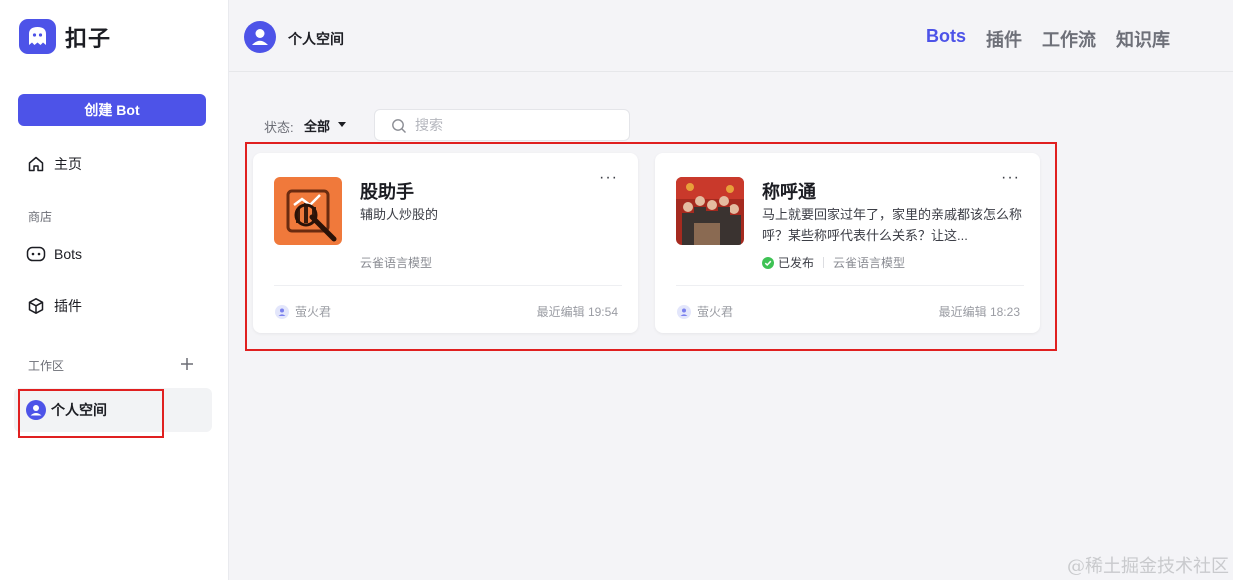  What do you see at coordinates (68, 164) in the screenshot?
I see `sidebar-item-label: 主页` at bounding box center [68, 164].